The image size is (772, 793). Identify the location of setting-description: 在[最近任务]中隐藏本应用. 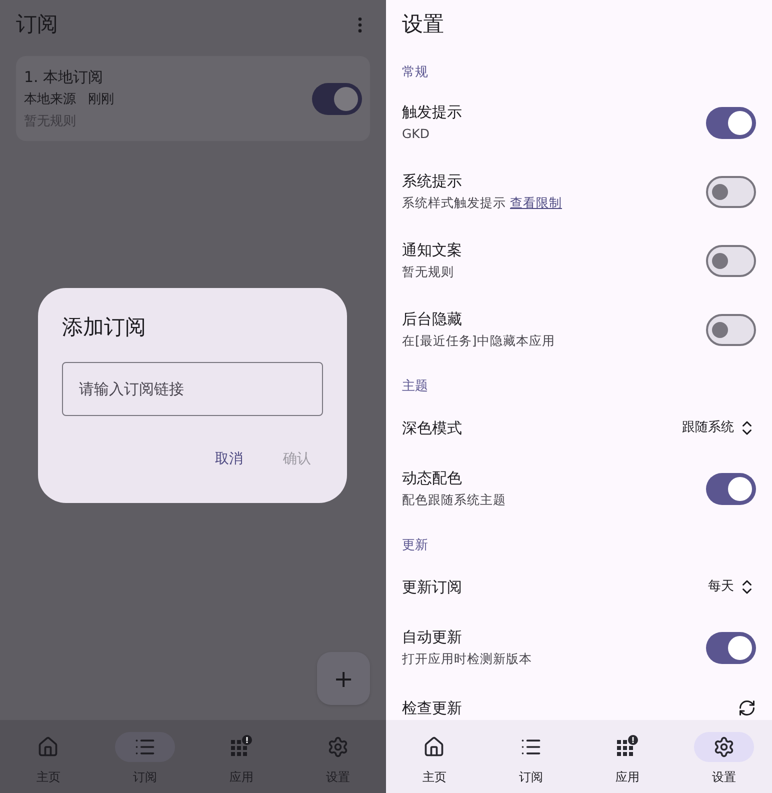
(479, 341).